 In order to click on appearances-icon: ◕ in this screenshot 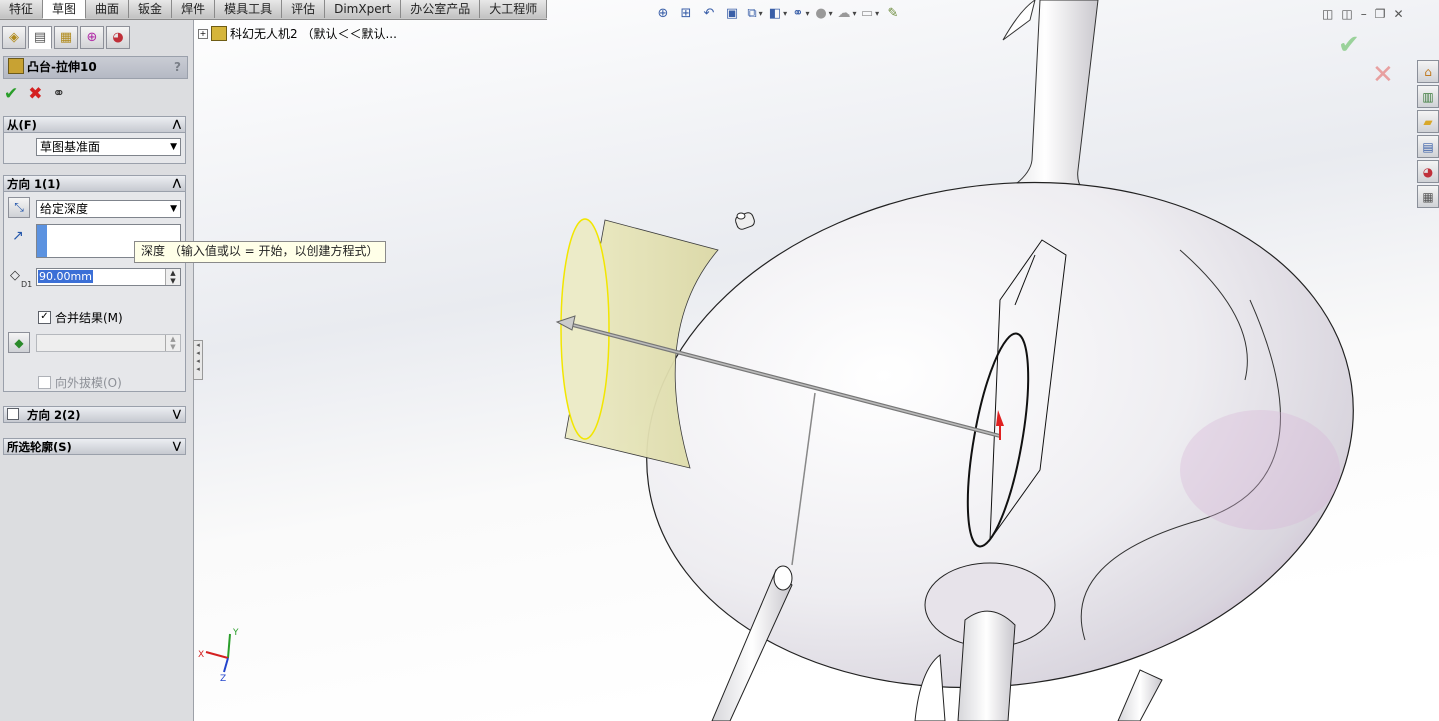, I will do `click(1428, 171)`.